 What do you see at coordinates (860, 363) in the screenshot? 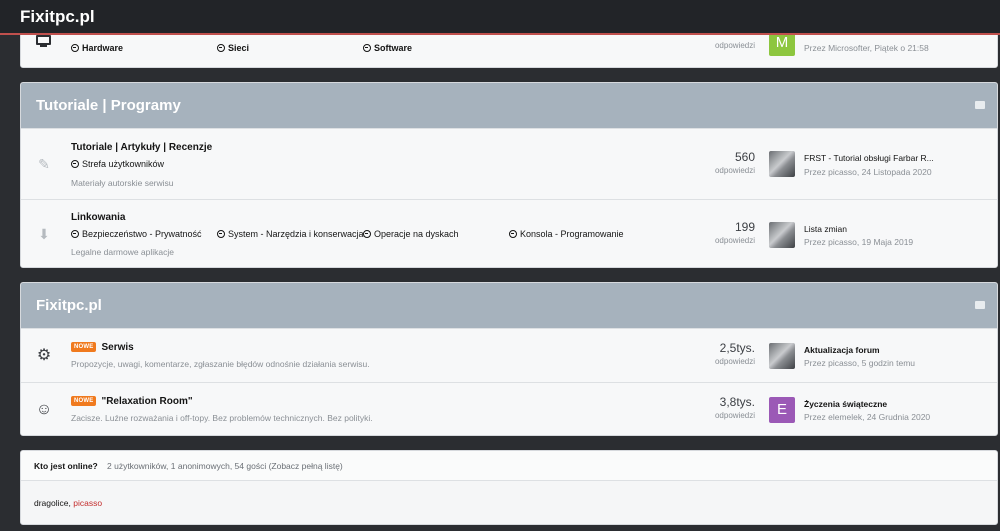
I see `last-post-meta: Przez picasso, 5 godzin temu` at bounding box center [860, 363].